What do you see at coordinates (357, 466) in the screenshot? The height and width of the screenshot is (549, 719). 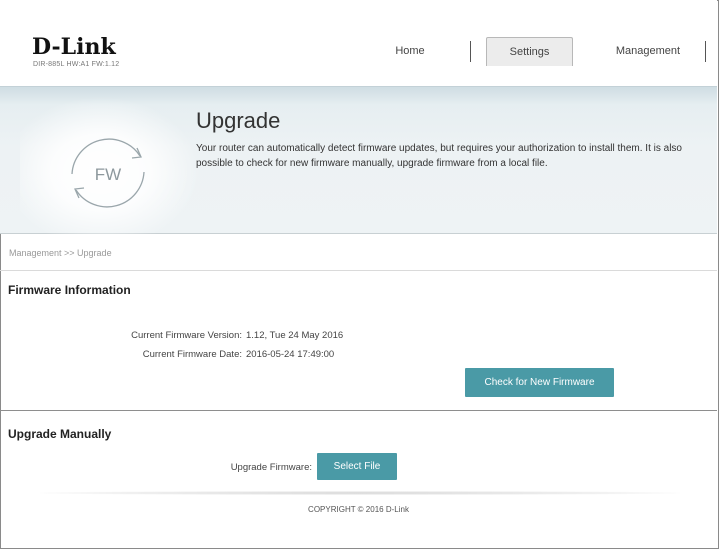 I see `select-file-button: Select File` at bounding box center [357, 466].